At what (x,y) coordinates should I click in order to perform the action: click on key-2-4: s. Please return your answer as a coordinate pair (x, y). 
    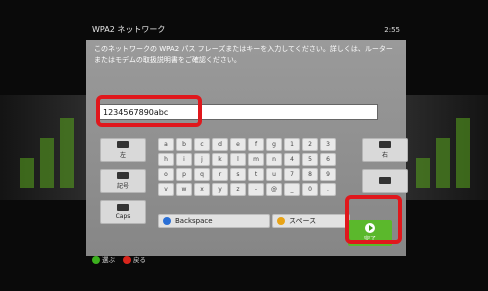
    Looking at the image, I should click on (238, 174).